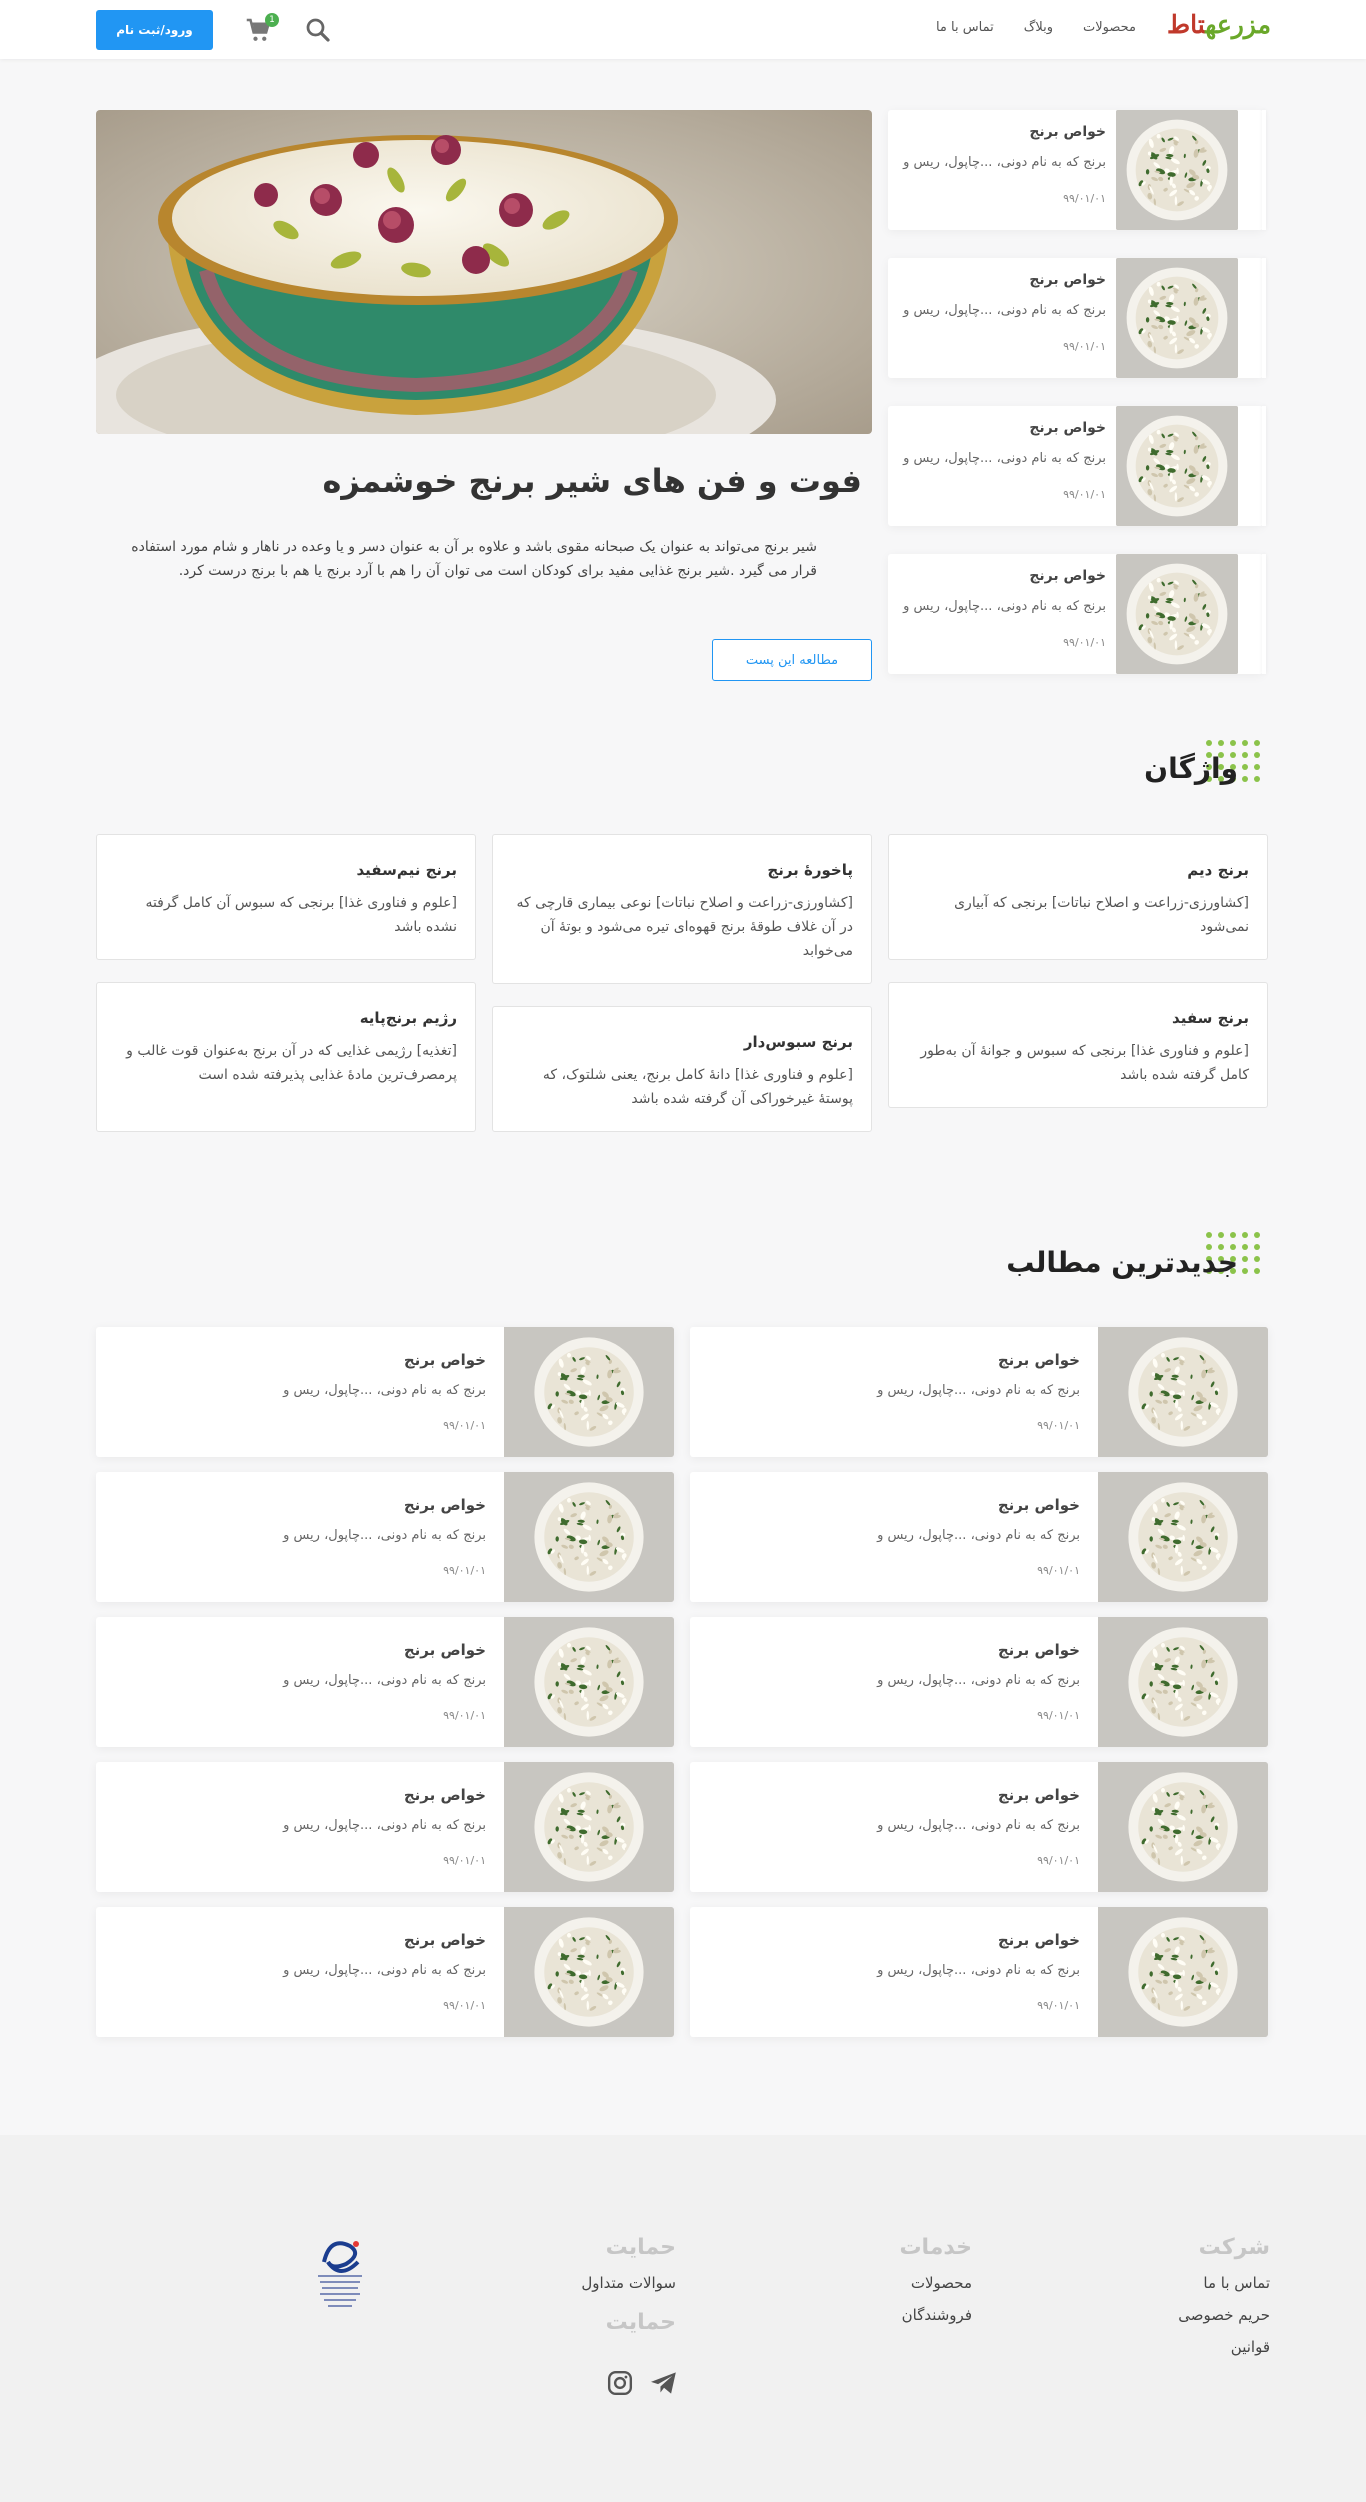  I want to click on nav-blog: وبلاگ, so click(1038, 27).